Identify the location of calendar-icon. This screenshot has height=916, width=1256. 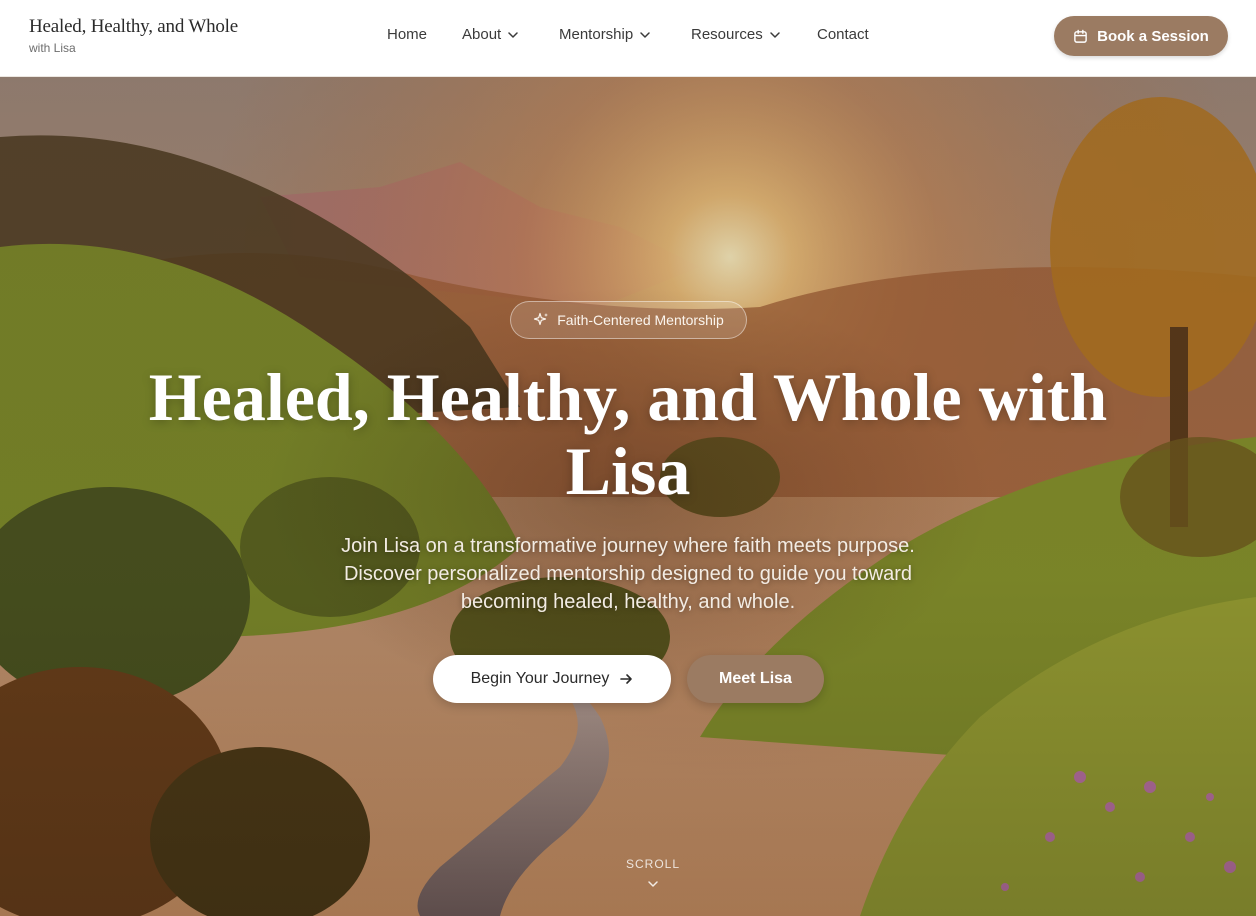
(1080, 36).